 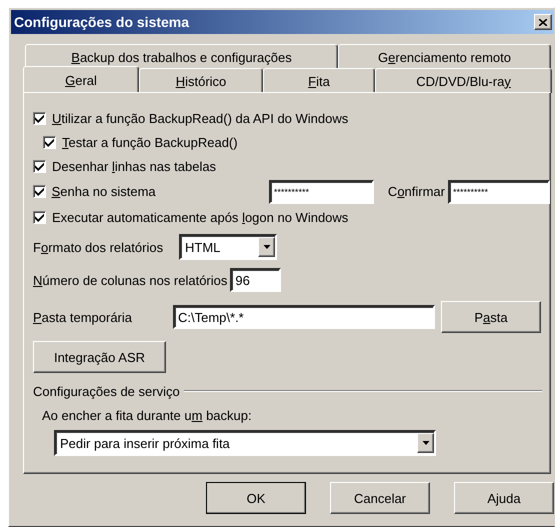 I want to click on close-icon, so click(x=543, y=22).